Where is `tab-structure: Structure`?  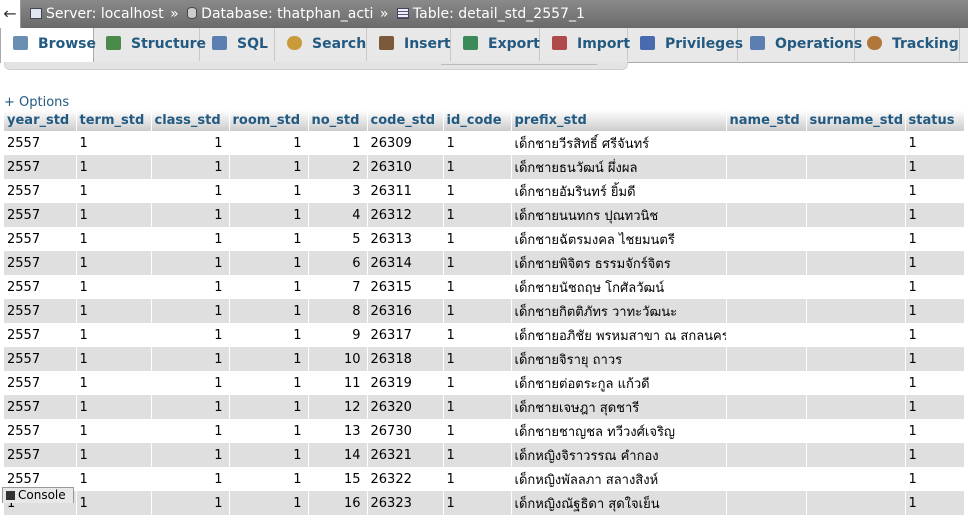 tab-structure: Structure is located at coordinates (150, 44).